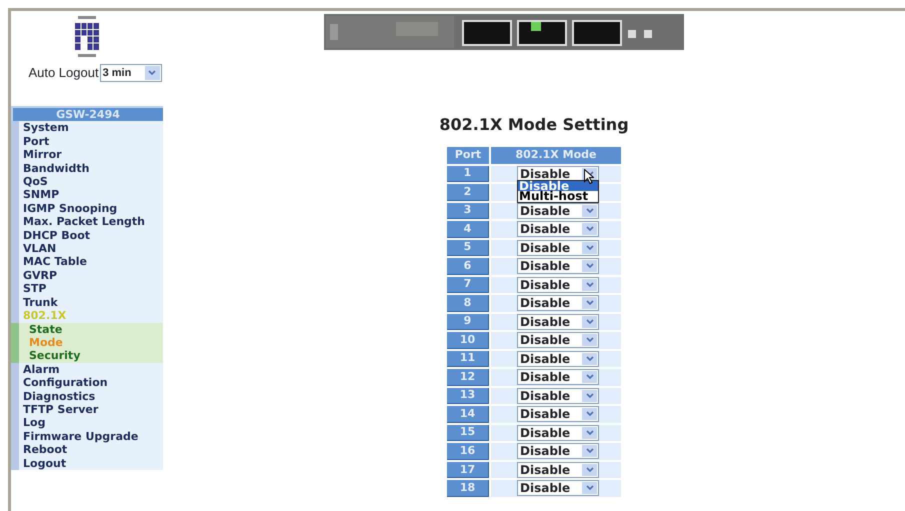 The width and height of the screenshot is (905, 511). I want to click on sidebar-item: IGMP Snooping, so click(87, 209).